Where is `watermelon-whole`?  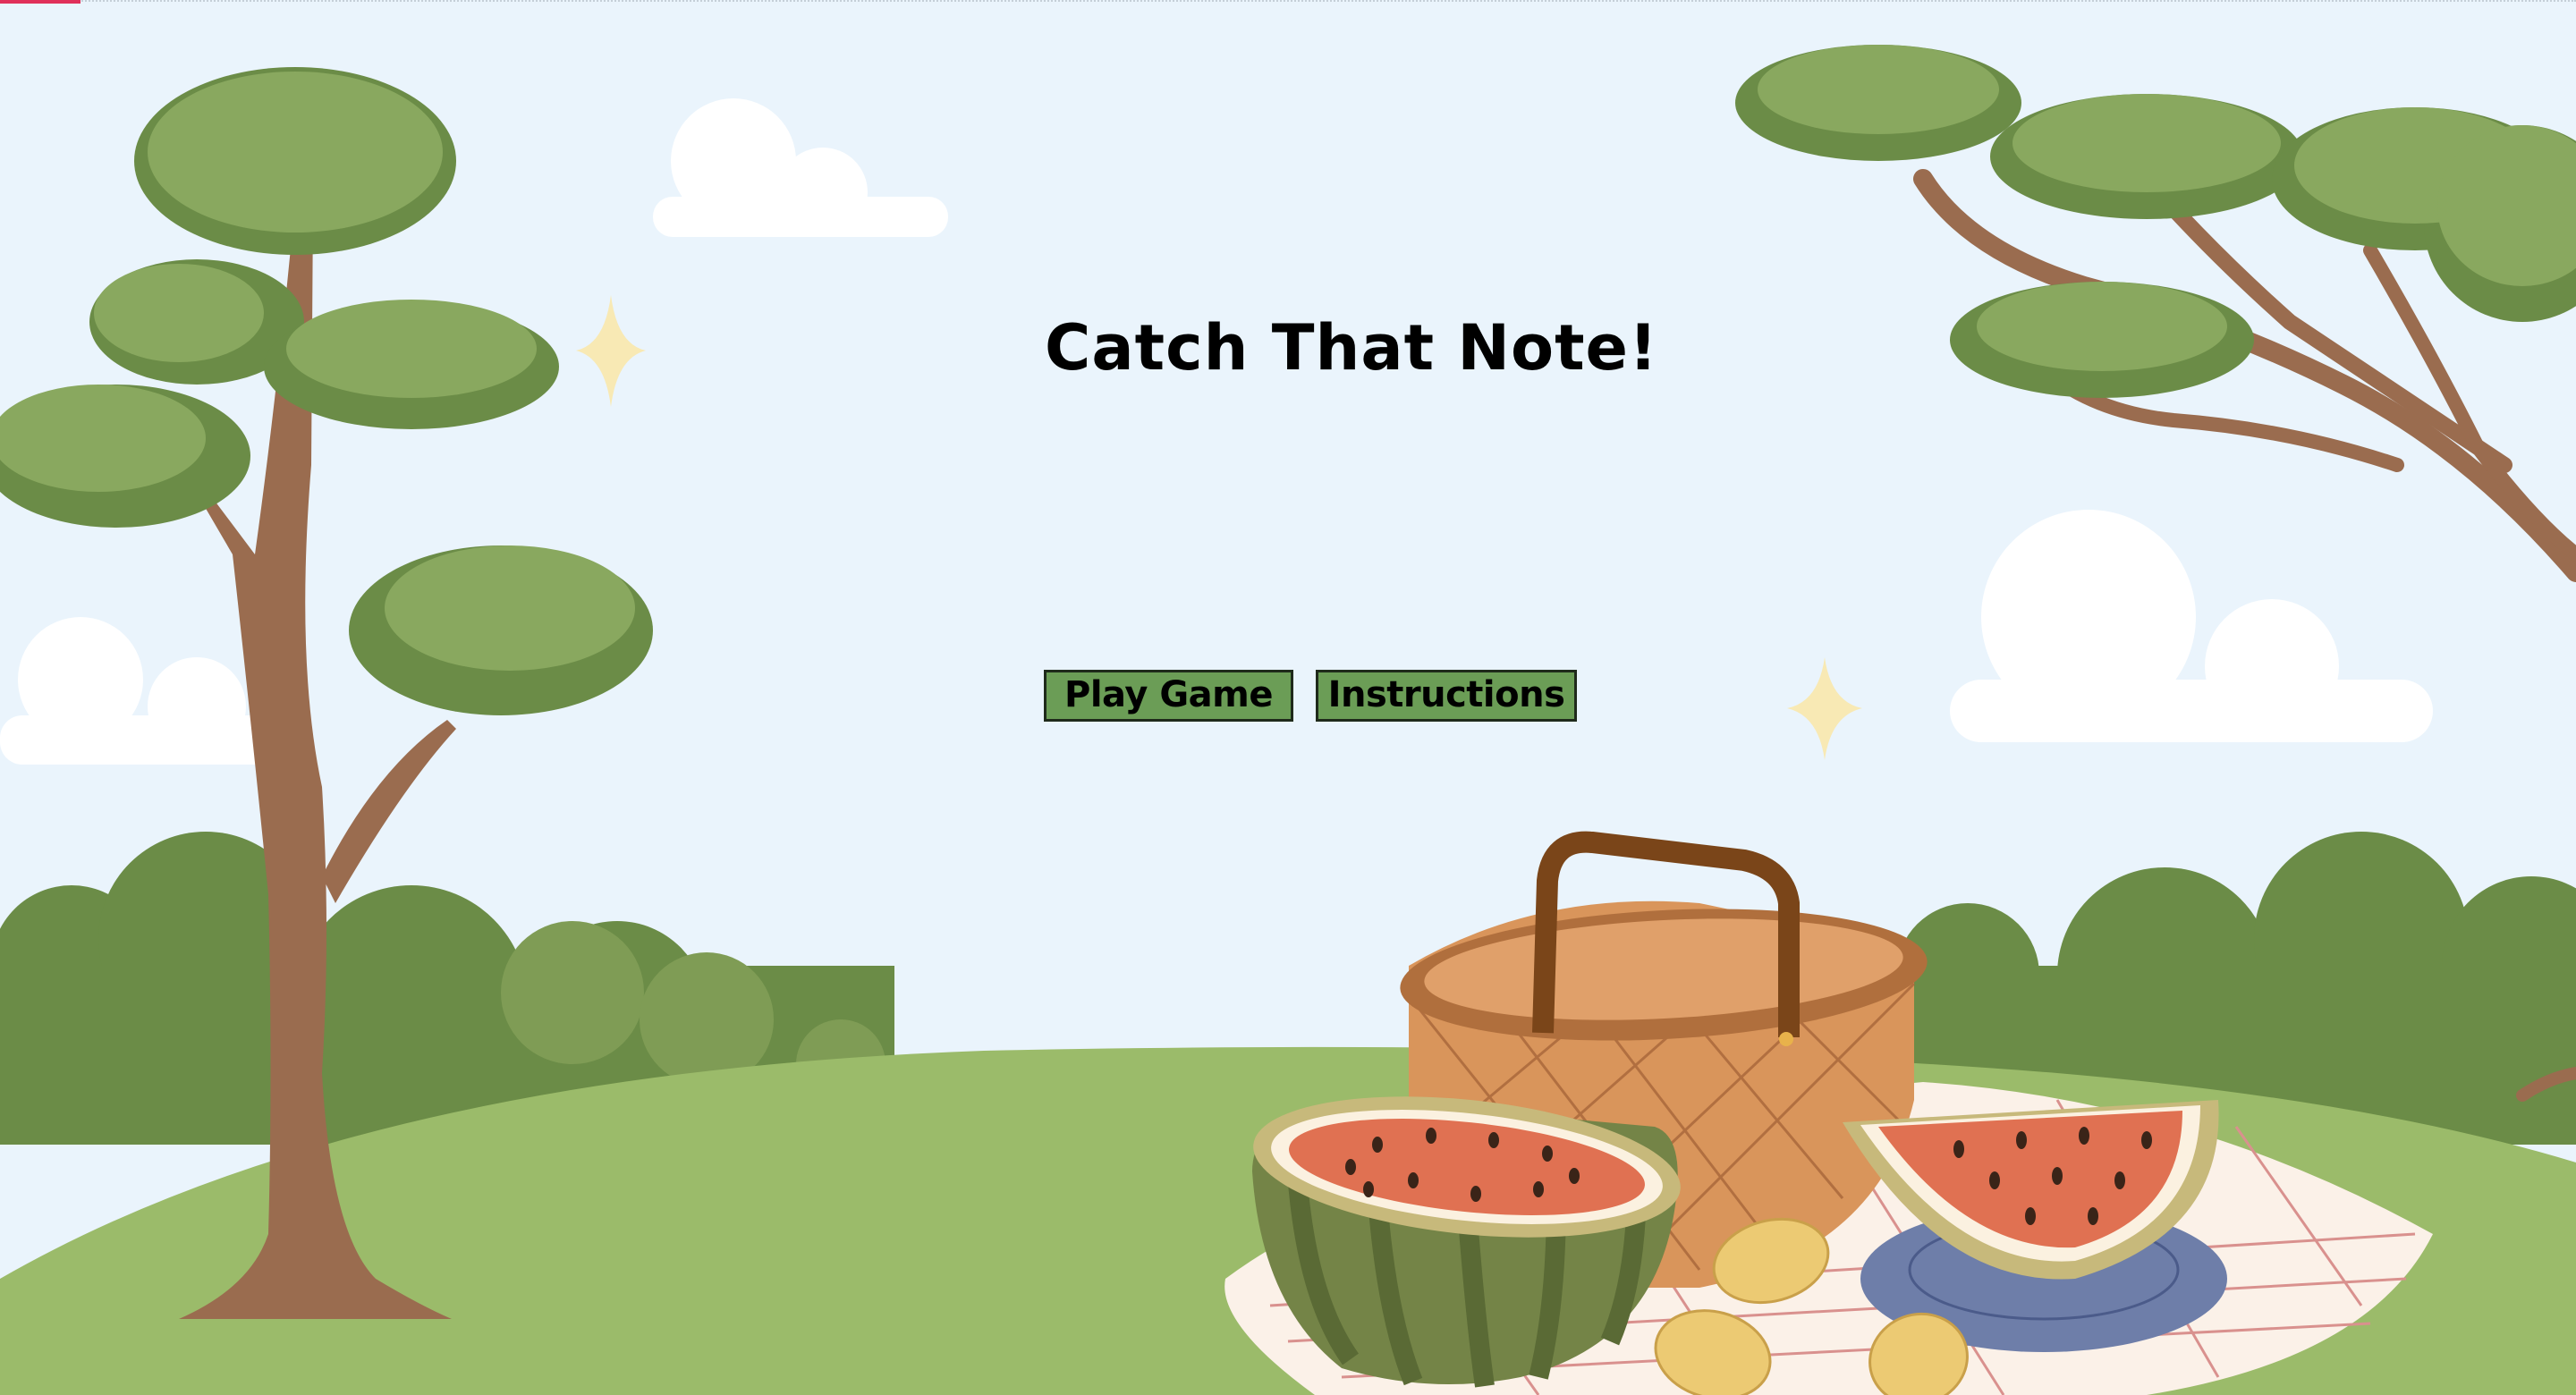
watermelon-whole is located at coordinates (1466, 1242).